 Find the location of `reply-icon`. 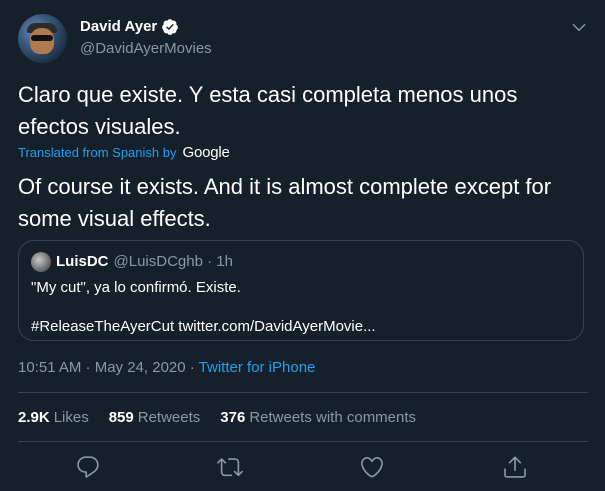

reply-icon is located at coordinates (88, 467).